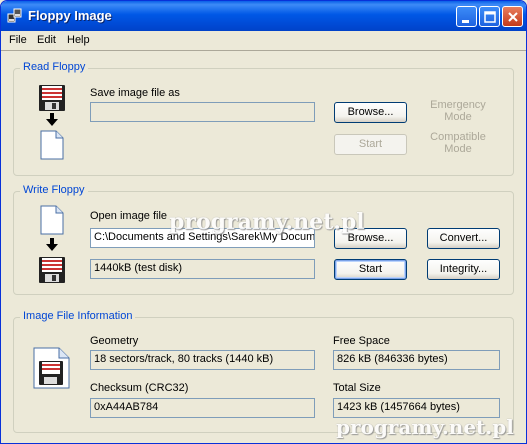 Image resolution: width=527 pixels, height=444 pixels. Describe the element at coordinates (416, 360) in the screenshot. I see `free-space-field: 826 kB (846336 bytes)` at that location.